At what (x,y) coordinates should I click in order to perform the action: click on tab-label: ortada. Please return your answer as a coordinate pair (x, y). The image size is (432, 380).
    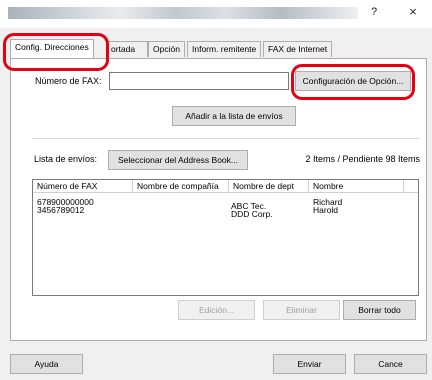
    Looking at the image, I should click on (123, 49).